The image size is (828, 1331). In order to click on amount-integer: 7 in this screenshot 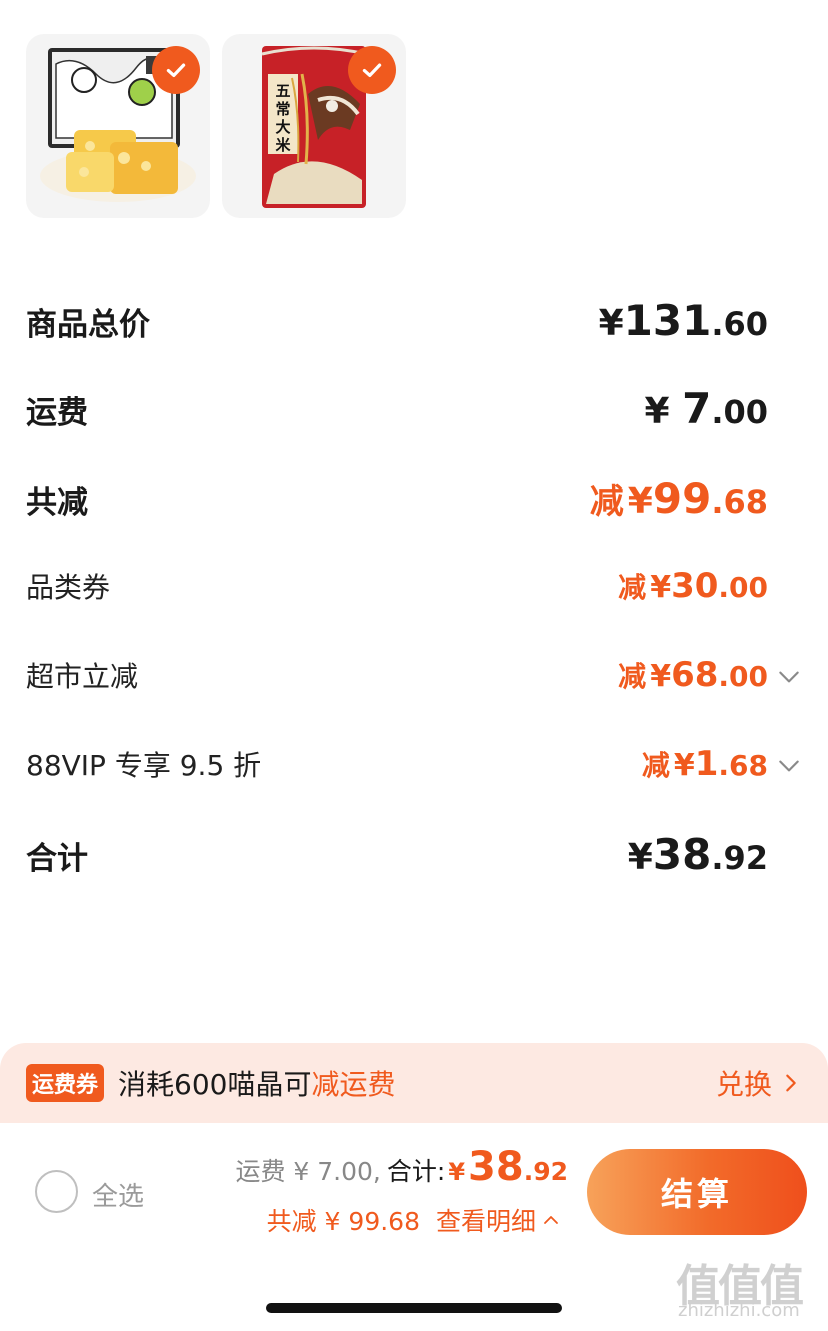, I will do `click(697, 408)`.